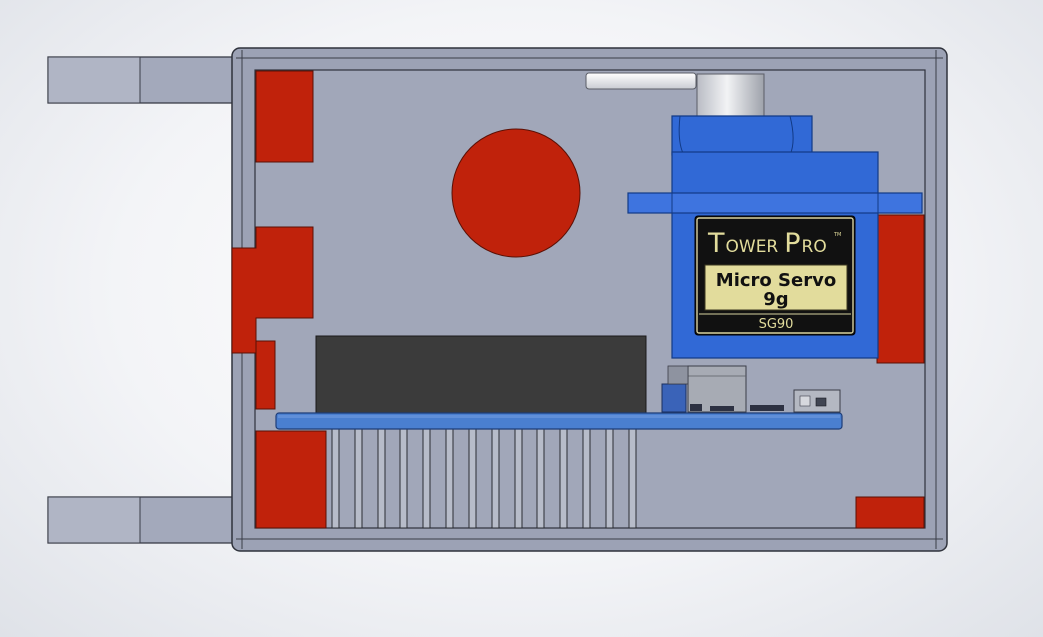 This screenshot has width=1043, height=637. What do you see at coordinates (730, 95) in the screenshot?
I see `servo-shaft` at bounding box center [730, 95].